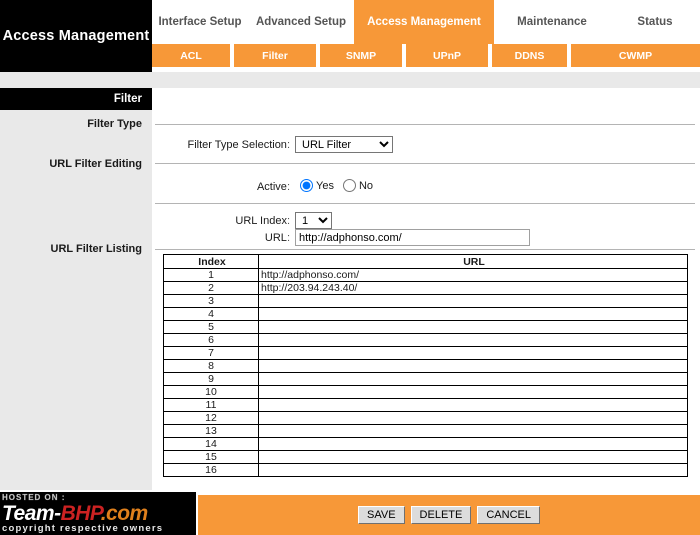  What do you see at coordinates (306, 185) in the screenshot?
I see `active-yes-radio` at bounding box center [306, 185].